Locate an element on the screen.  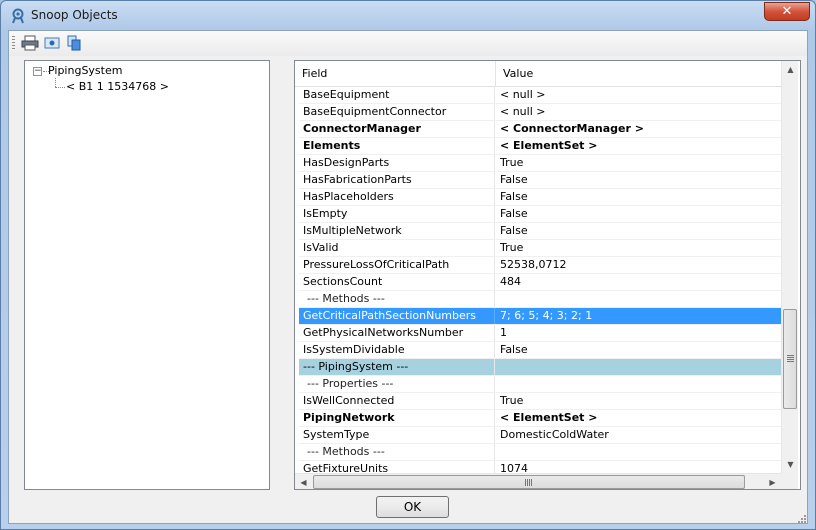
table-row: IsEmpty False is located at coordinates (540, 214).